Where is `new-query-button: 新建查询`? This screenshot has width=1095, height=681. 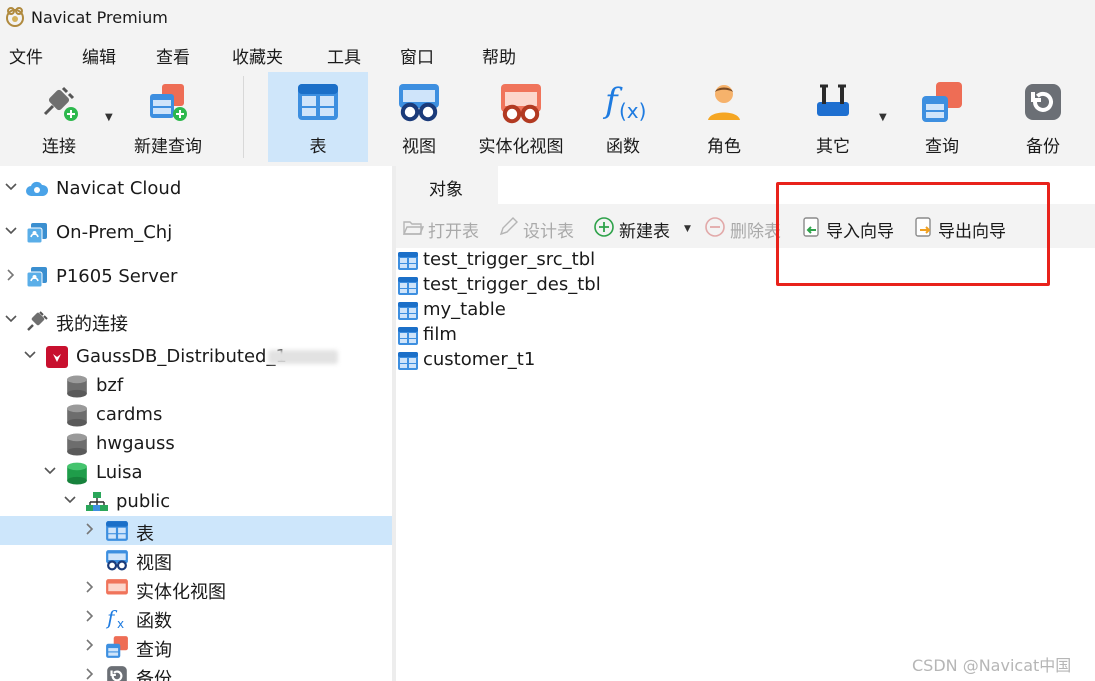 new-query-button: 新建查询 is located at coordinates (168, 117).